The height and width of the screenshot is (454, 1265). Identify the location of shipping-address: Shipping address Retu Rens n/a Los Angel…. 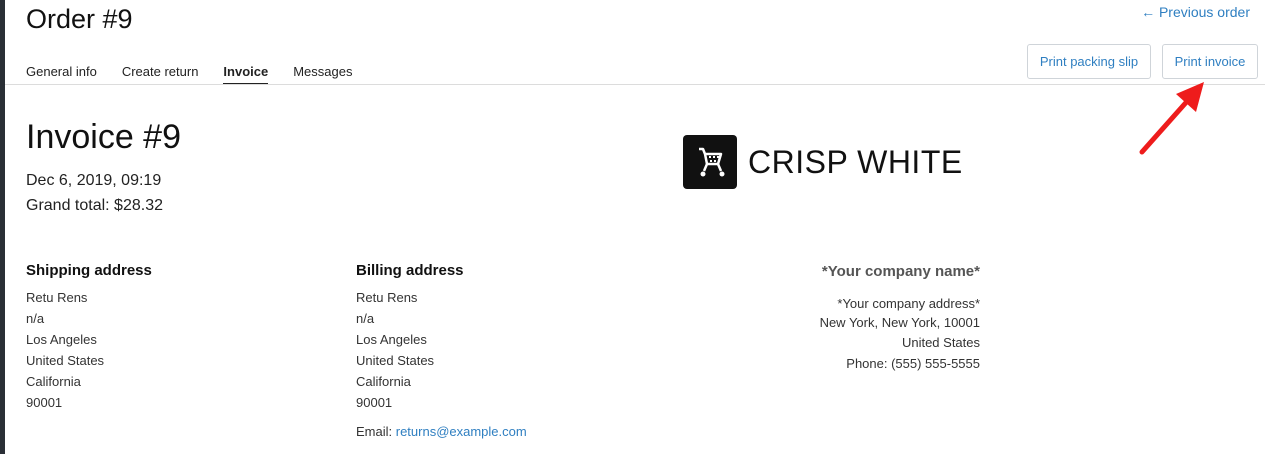
(89, 336).